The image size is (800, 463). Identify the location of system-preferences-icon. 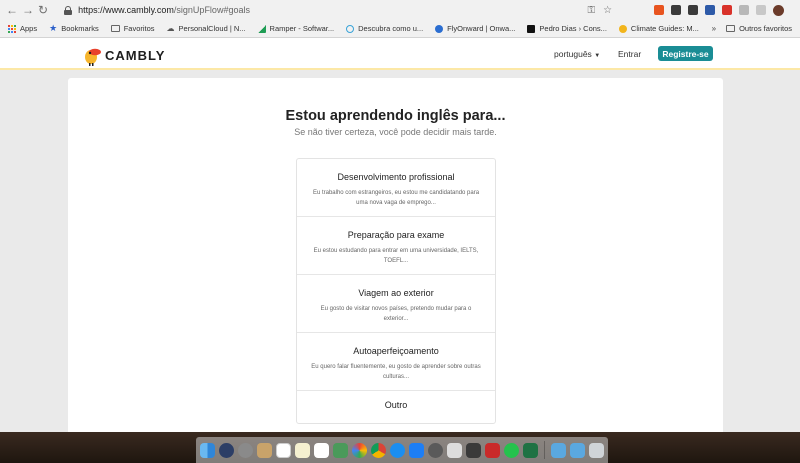
(435, 450).